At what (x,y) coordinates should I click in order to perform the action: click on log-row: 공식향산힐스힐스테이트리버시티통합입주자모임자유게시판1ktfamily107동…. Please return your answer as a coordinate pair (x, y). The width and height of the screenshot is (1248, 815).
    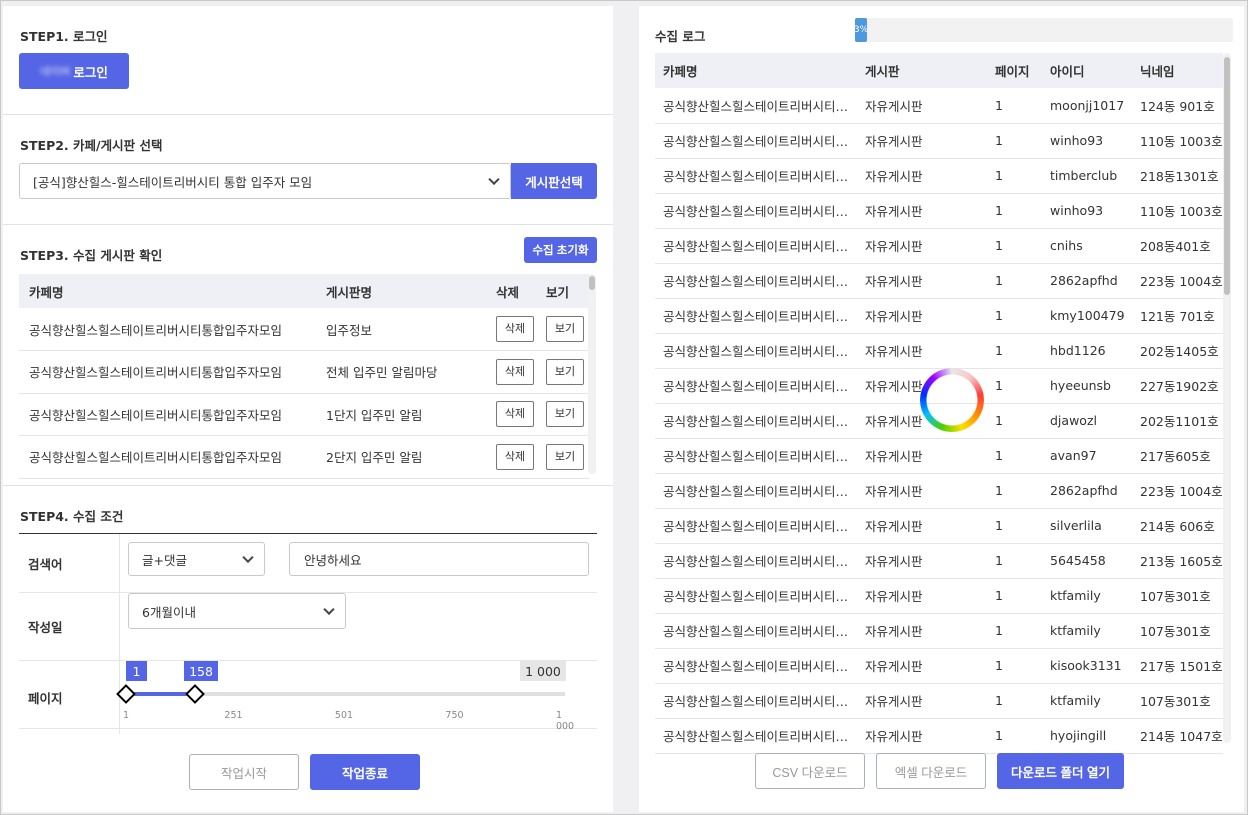
    Looking at the image, I should click on (939, 701).